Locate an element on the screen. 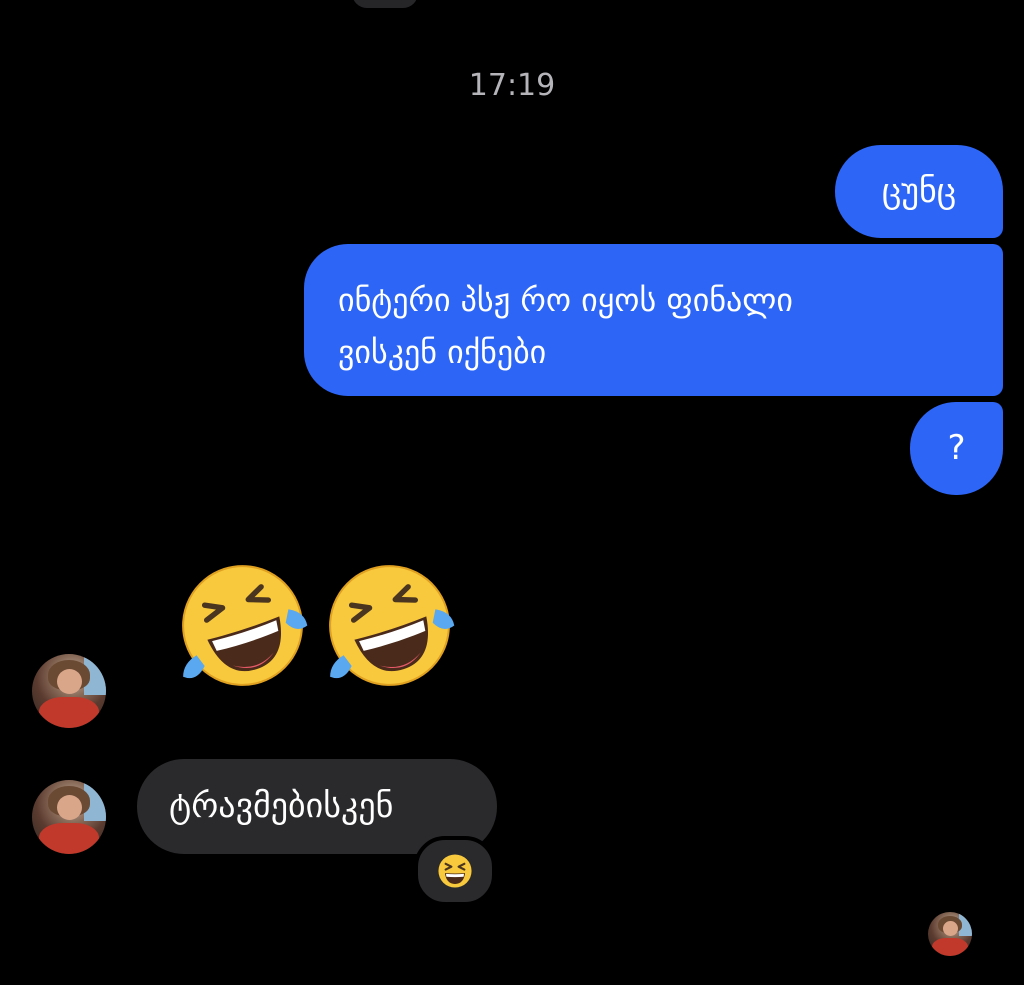 The image size is (1024, 985). message-text: ტრავმებისკენ is located at coordinates (281, 806).